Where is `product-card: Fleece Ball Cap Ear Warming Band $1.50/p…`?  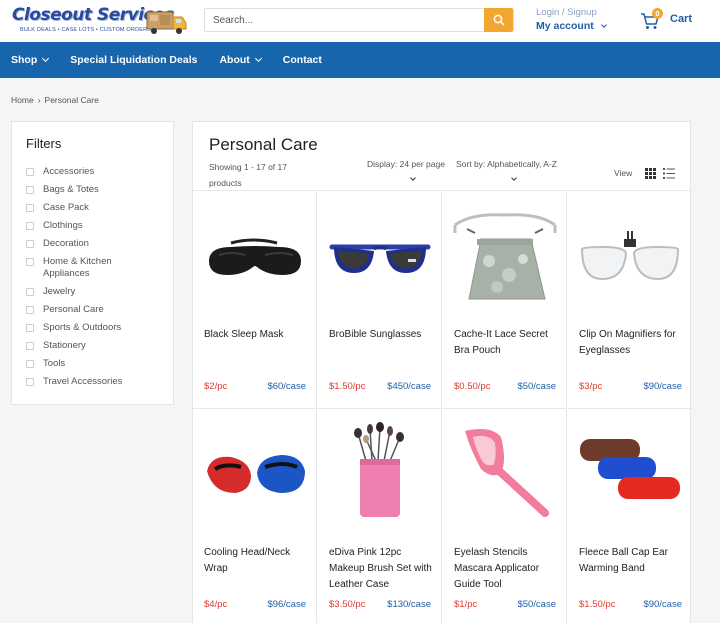
product-card: Fleece Ball Cap Ear Warming Band $1.50/p… is located at coordinates (630, 515).